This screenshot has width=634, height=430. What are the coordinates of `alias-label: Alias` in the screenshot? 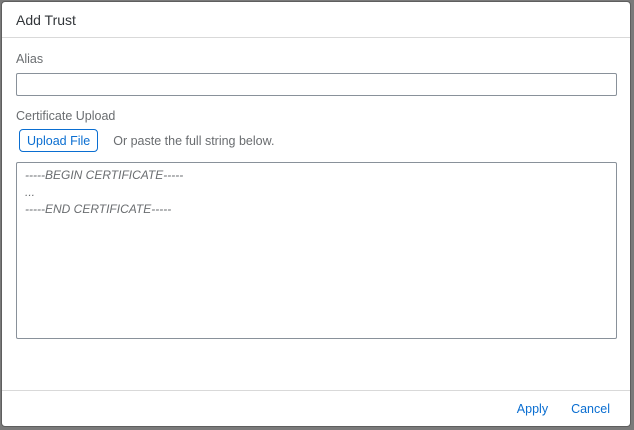 It's located at (30, 59).